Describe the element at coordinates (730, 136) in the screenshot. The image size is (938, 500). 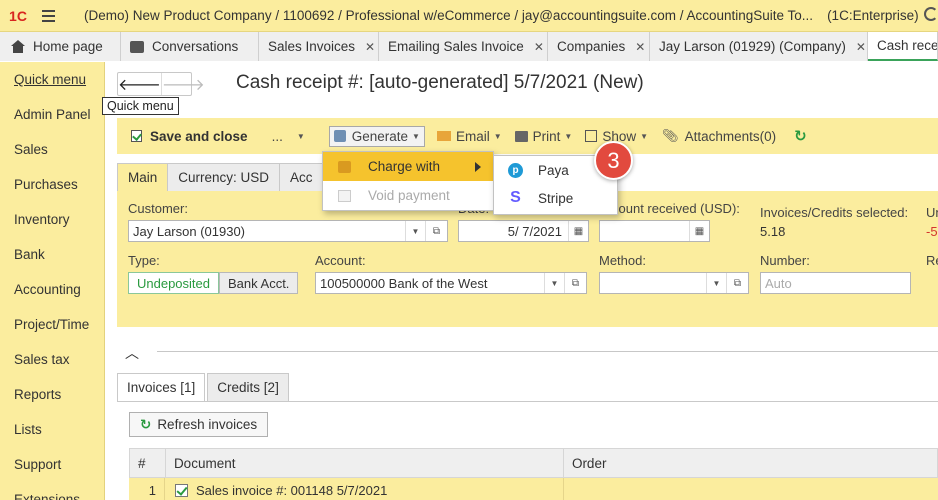
I see `attachments-label: Attachments(0)` at that location.